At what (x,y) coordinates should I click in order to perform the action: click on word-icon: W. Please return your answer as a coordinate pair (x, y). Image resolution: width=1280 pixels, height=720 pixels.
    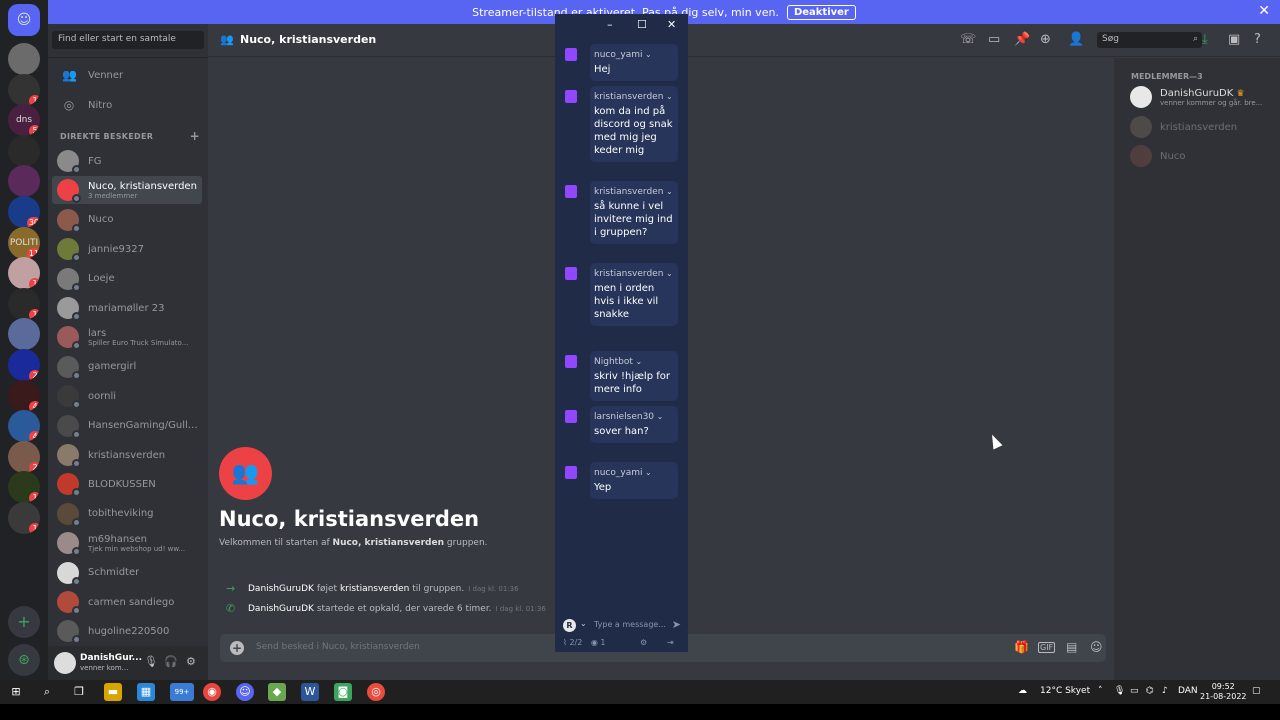
    Looking at the image, I should click on (310, 692).